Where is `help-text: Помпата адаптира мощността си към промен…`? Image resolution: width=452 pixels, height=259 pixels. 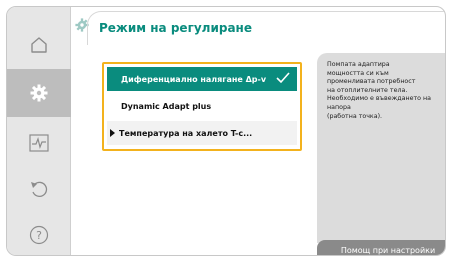
help-text: Помпата адаптира мощността си към промен… is located at coordinates (379, 90).